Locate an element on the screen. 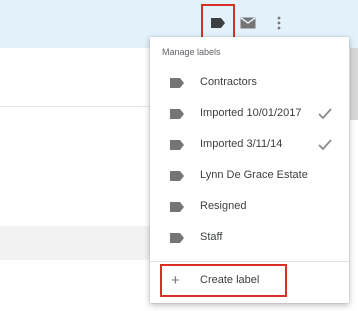  background-row is located at coordinates (75, 243).